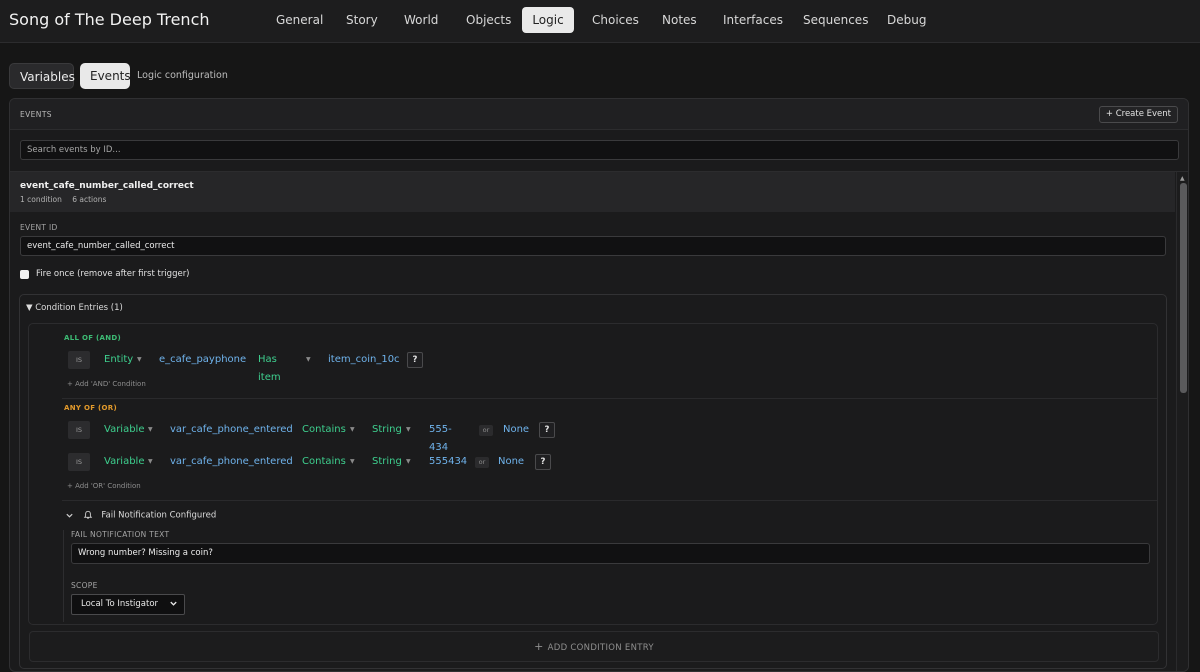 This screenshot has height=672, width=1200. I want to click on scope-label: SCOPE, so click(84, 585).